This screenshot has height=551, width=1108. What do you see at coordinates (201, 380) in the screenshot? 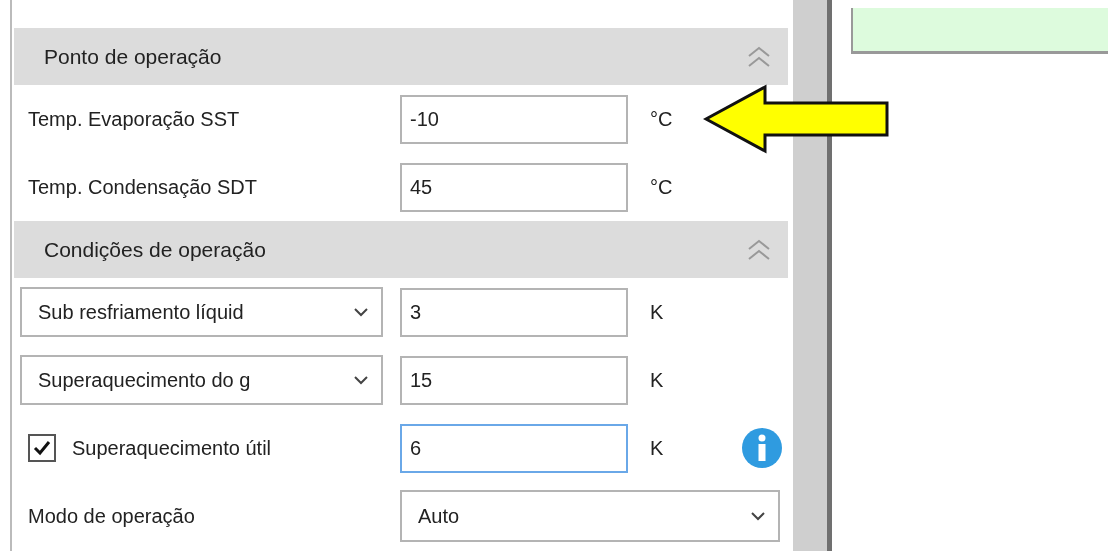
I see `select-box: Superaquecimento do g` at bounding box center [201, 380].